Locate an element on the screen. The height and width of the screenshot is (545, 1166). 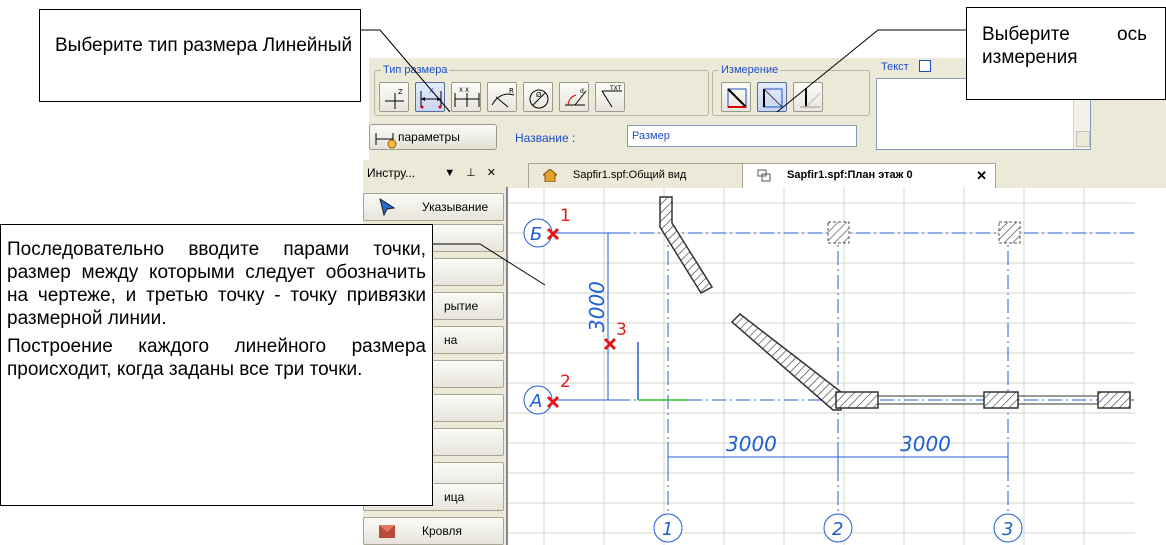
dim-value-vertical: 3000 is located at coordinates (597, 306).